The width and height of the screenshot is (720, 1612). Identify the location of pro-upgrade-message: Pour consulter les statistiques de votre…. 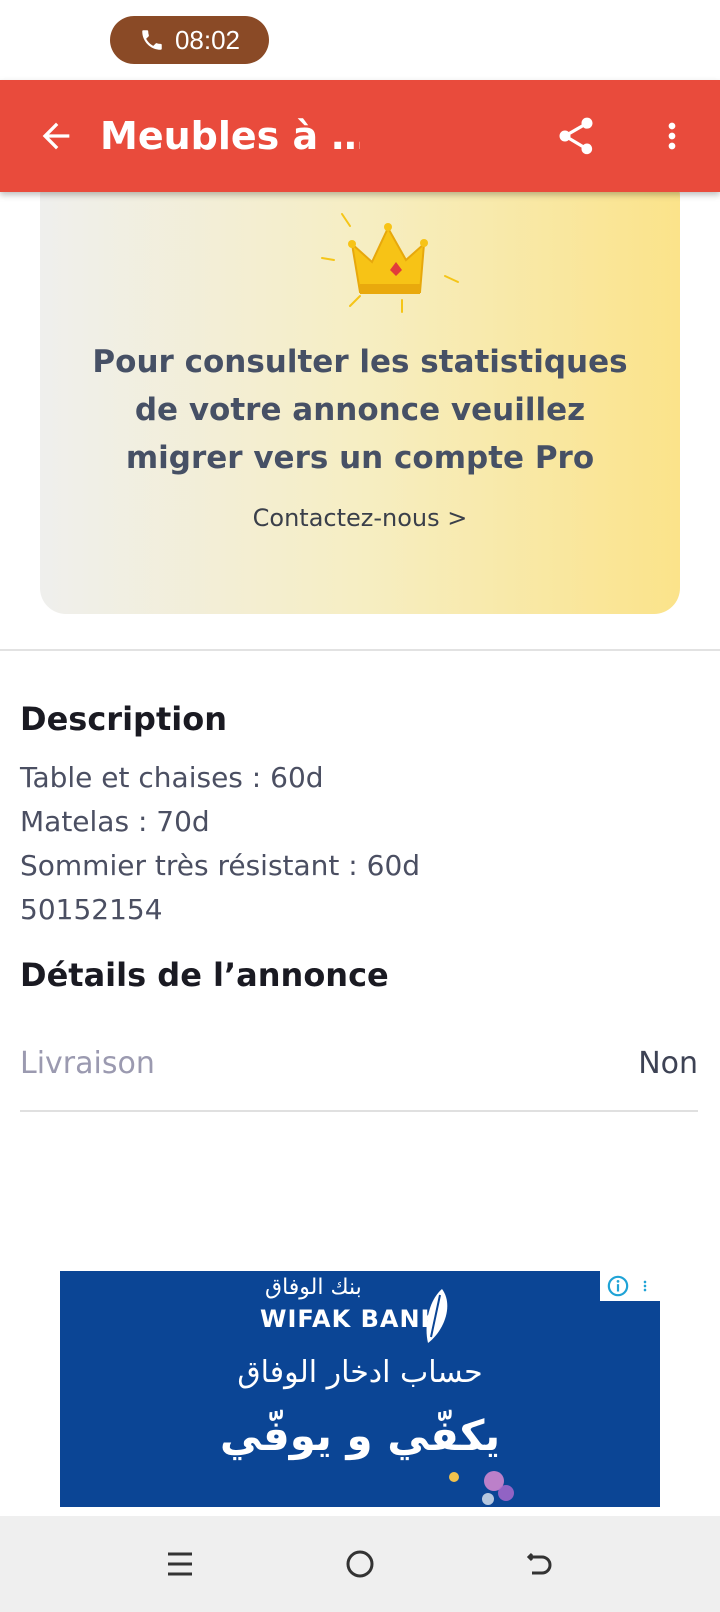
(360, 410).